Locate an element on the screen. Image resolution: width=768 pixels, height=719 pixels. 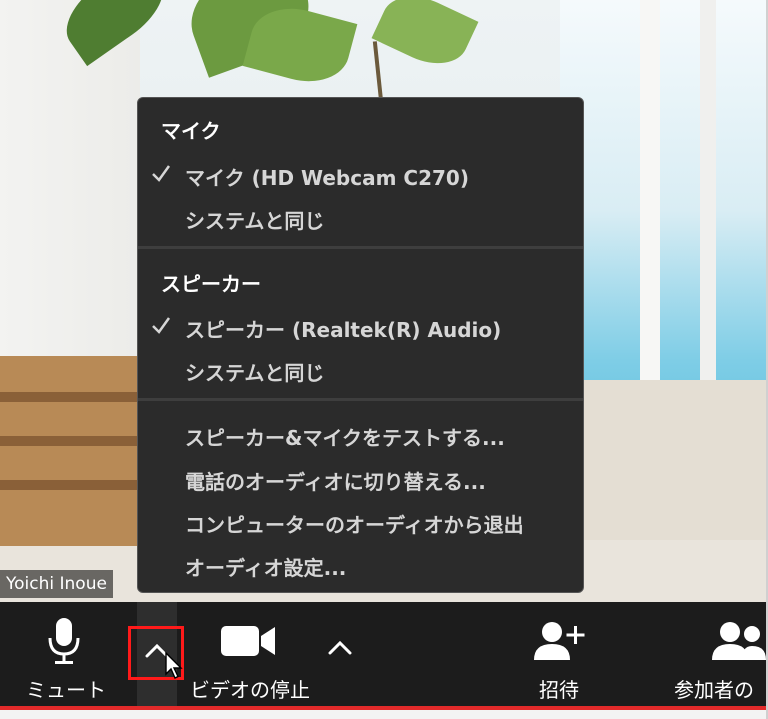
mouse-pointer-icon is located at coordinates (174, 665).